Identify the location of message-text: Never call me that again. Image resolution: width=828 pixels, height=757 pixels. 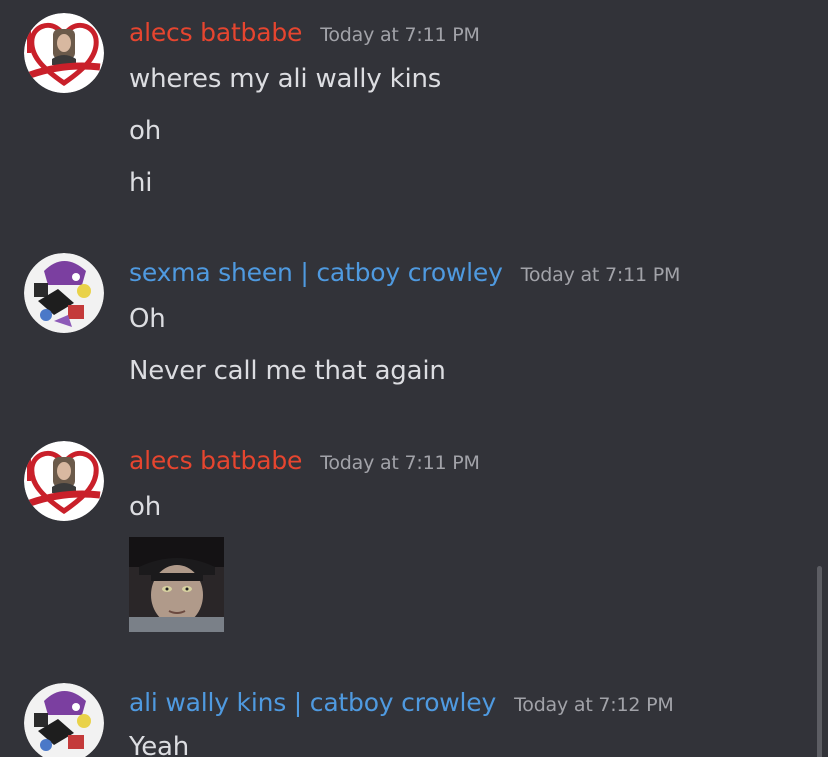
(287, 371).